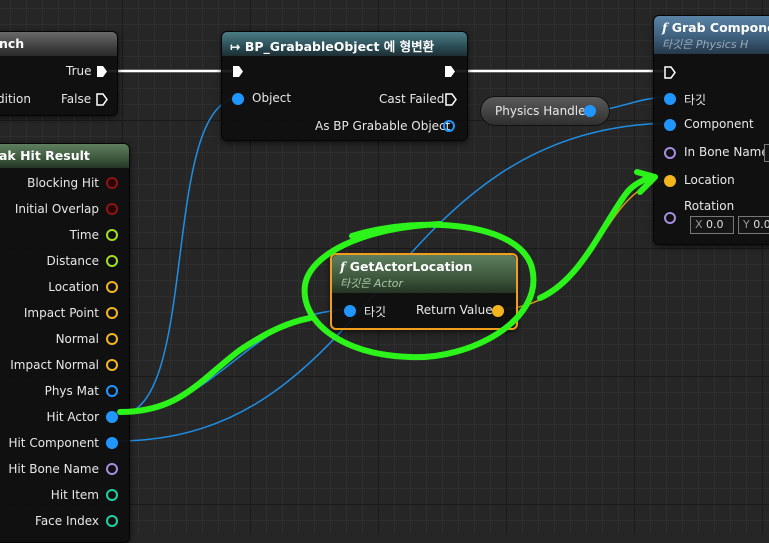  What do you see at coordinates (595, 237) in the screenshot?
I see `highlight-arrow-out` at bounding box center [595, 237].